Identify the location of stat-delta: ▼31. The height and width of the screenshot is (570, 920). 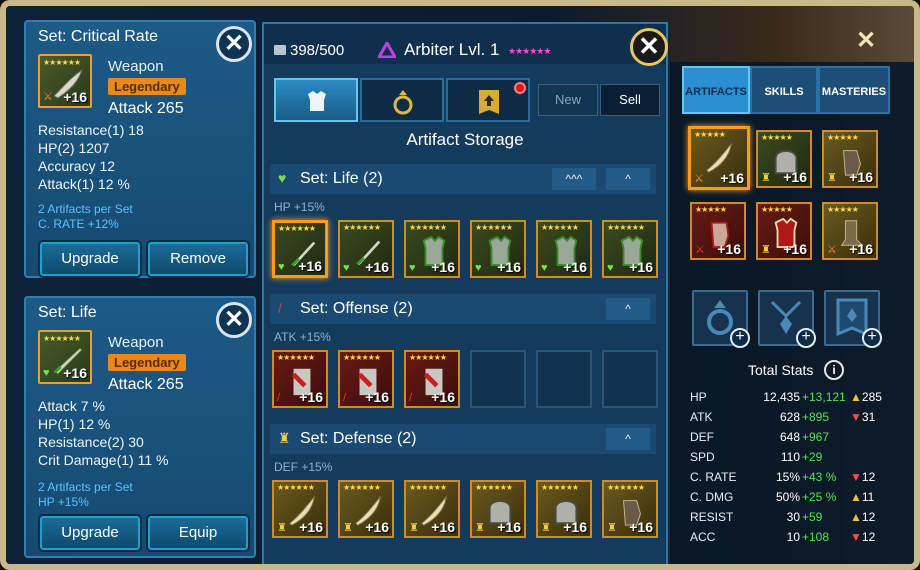
(863, 417).